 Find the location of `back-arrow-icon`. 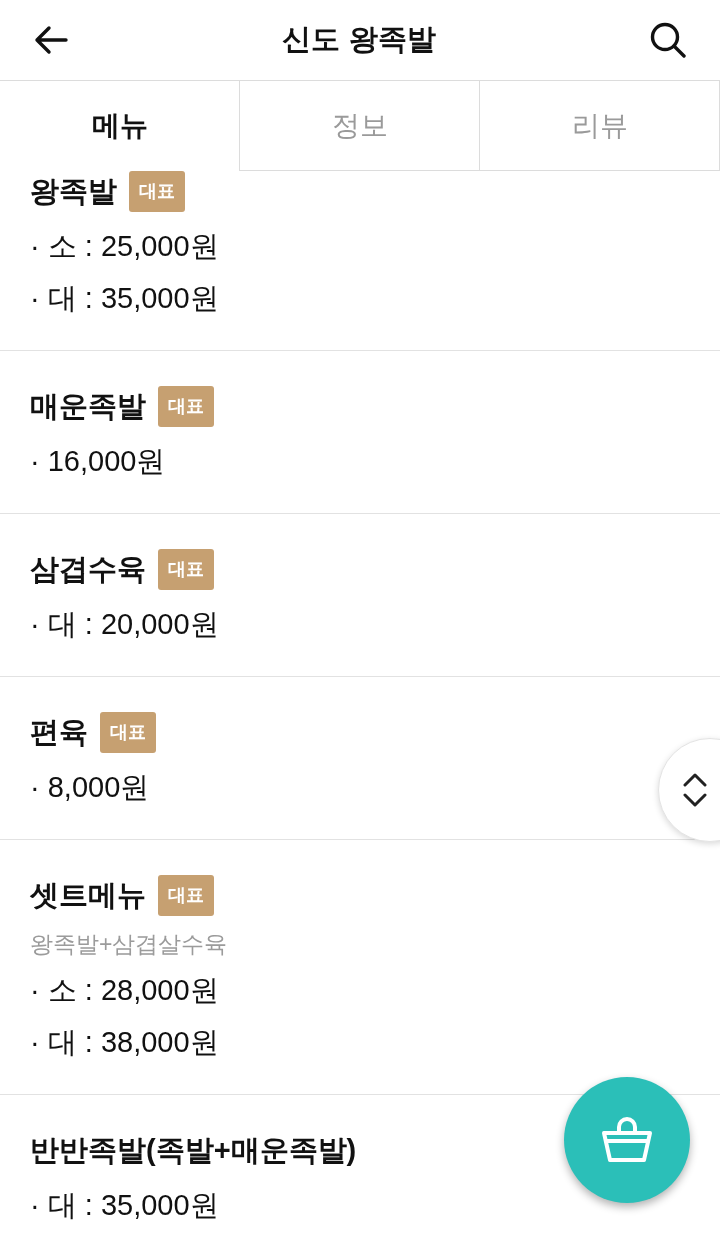

back-arrow-icon is located at coordinates (51, 40).